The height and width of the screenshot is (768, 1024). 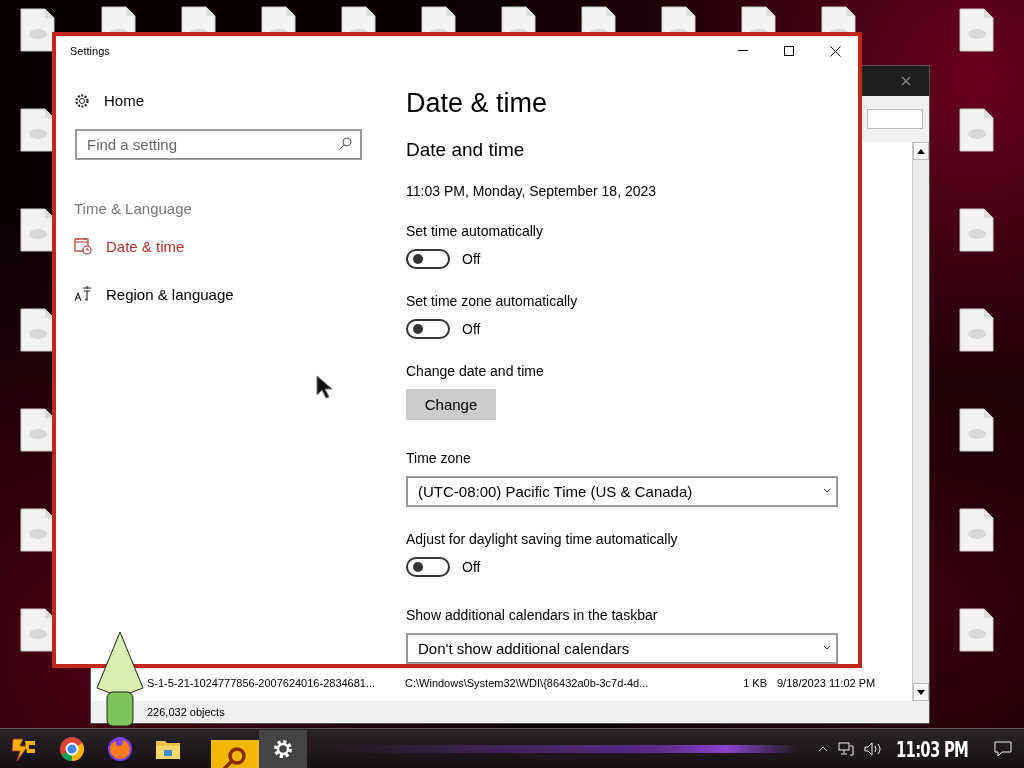 I want to click on search-field: Find a setting, so click(x=218, y=144).